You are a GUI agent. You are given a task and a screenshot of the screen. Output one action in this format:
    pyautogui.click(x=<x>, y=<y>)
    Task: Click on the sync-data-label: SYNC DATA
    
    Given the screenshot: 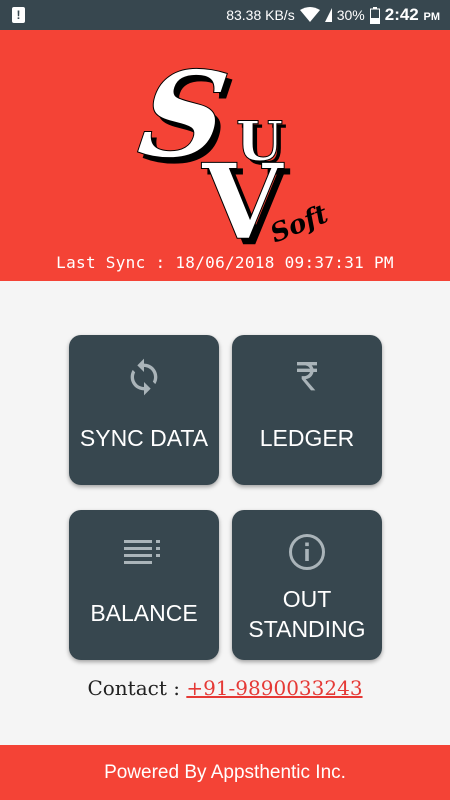 What is the action you would take?
    pyautogui.click(x=144, y=438)
    